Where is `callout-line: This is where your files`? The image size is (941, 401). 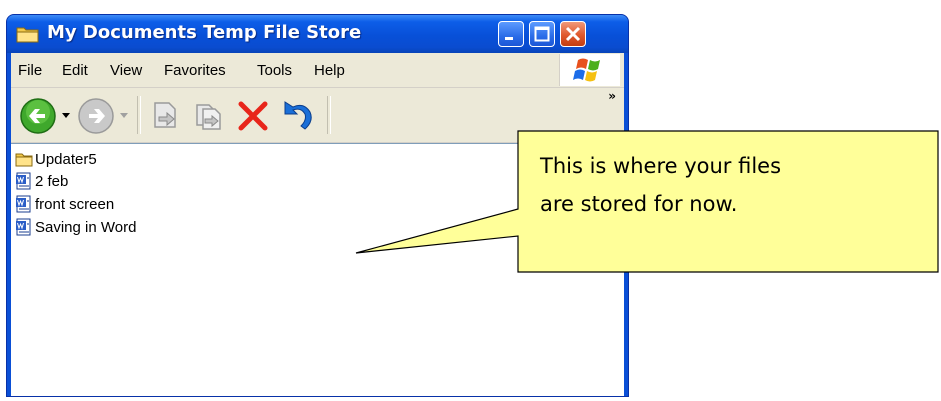 callout-line: This is where your files is located at coordinates (661, 166).